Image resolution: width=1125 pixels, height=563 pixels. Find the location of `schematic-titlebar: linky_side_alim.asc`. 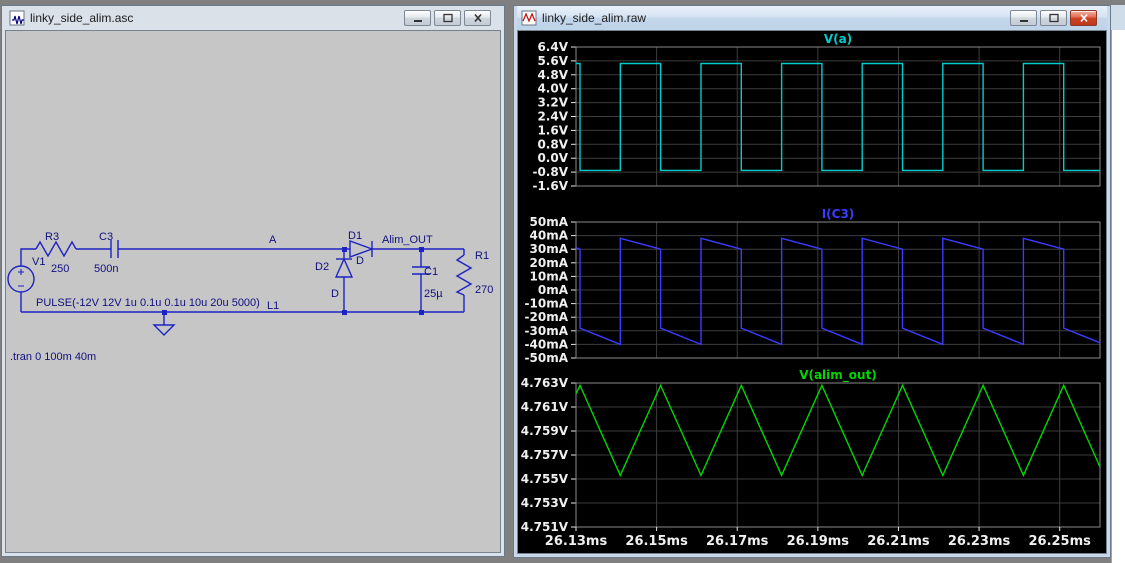

schematic-titlebar: linky_side_alim.asc is located at coordinates (253, 18).